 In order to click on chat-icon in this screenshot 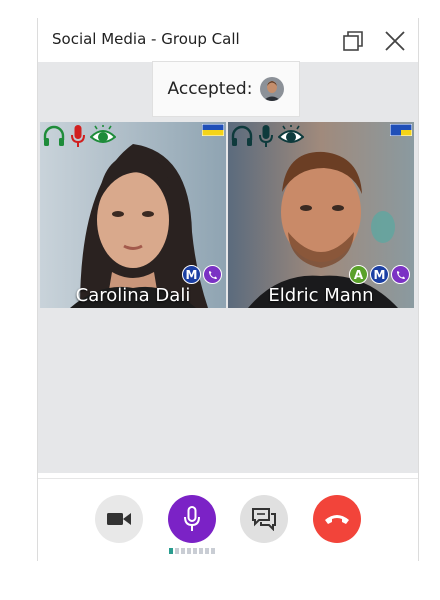, I will do `click(264, 519)`.